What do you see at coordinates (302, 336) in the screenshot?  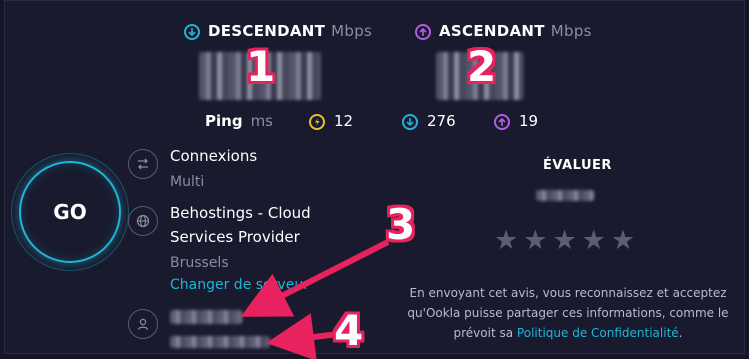 I see `arrow-to-ip` at bounding box center [302, 336].